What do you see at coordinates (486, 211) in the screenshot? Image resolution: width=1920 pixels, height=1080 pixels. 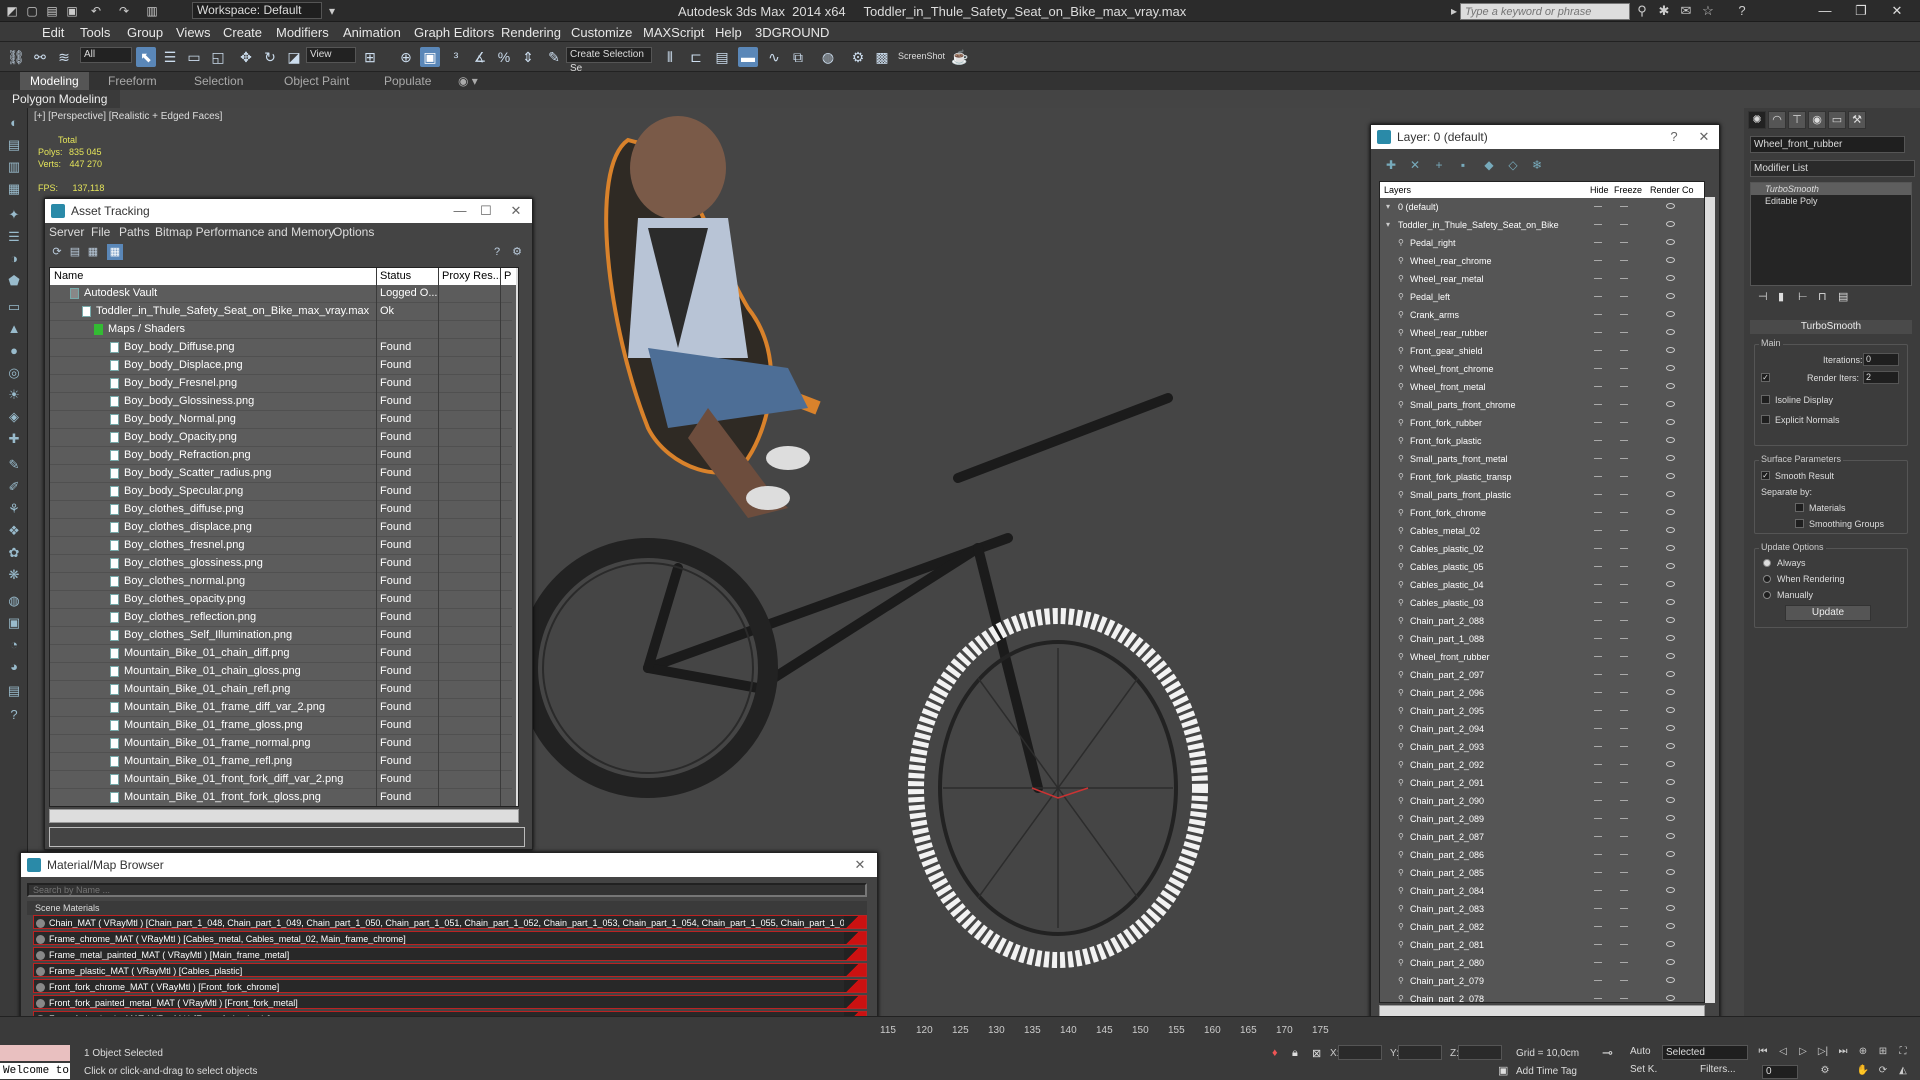 I see `maximize-button: ☐` at bounding box center [486, 211].